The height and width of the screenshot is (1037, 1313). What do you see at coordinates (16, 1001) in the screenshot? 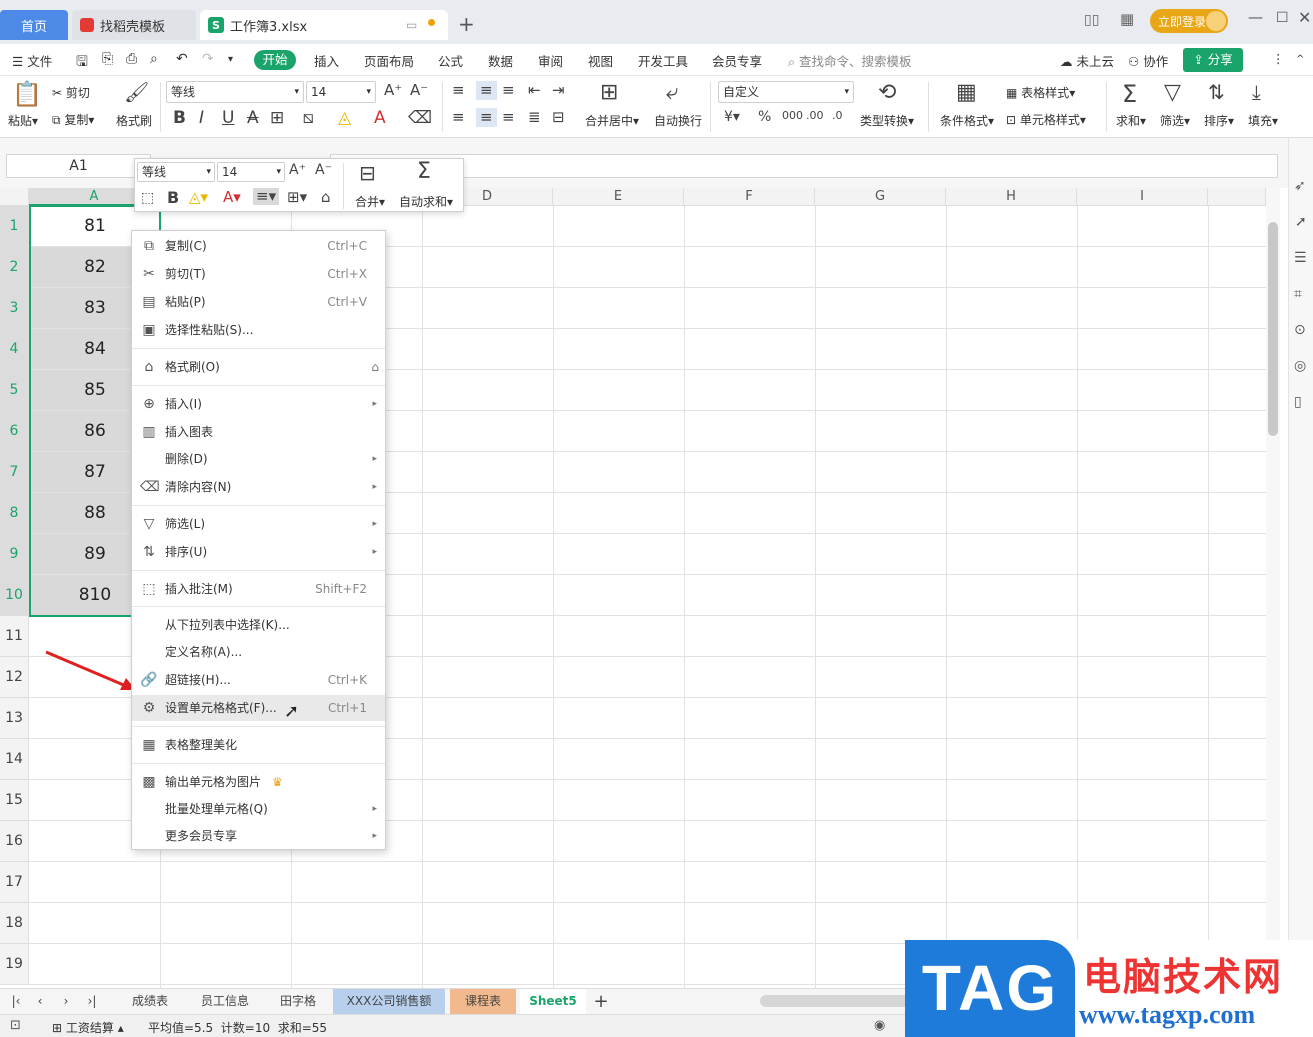
I see `first-sheet-icon: |‹` at bounding box center [16, 1001].